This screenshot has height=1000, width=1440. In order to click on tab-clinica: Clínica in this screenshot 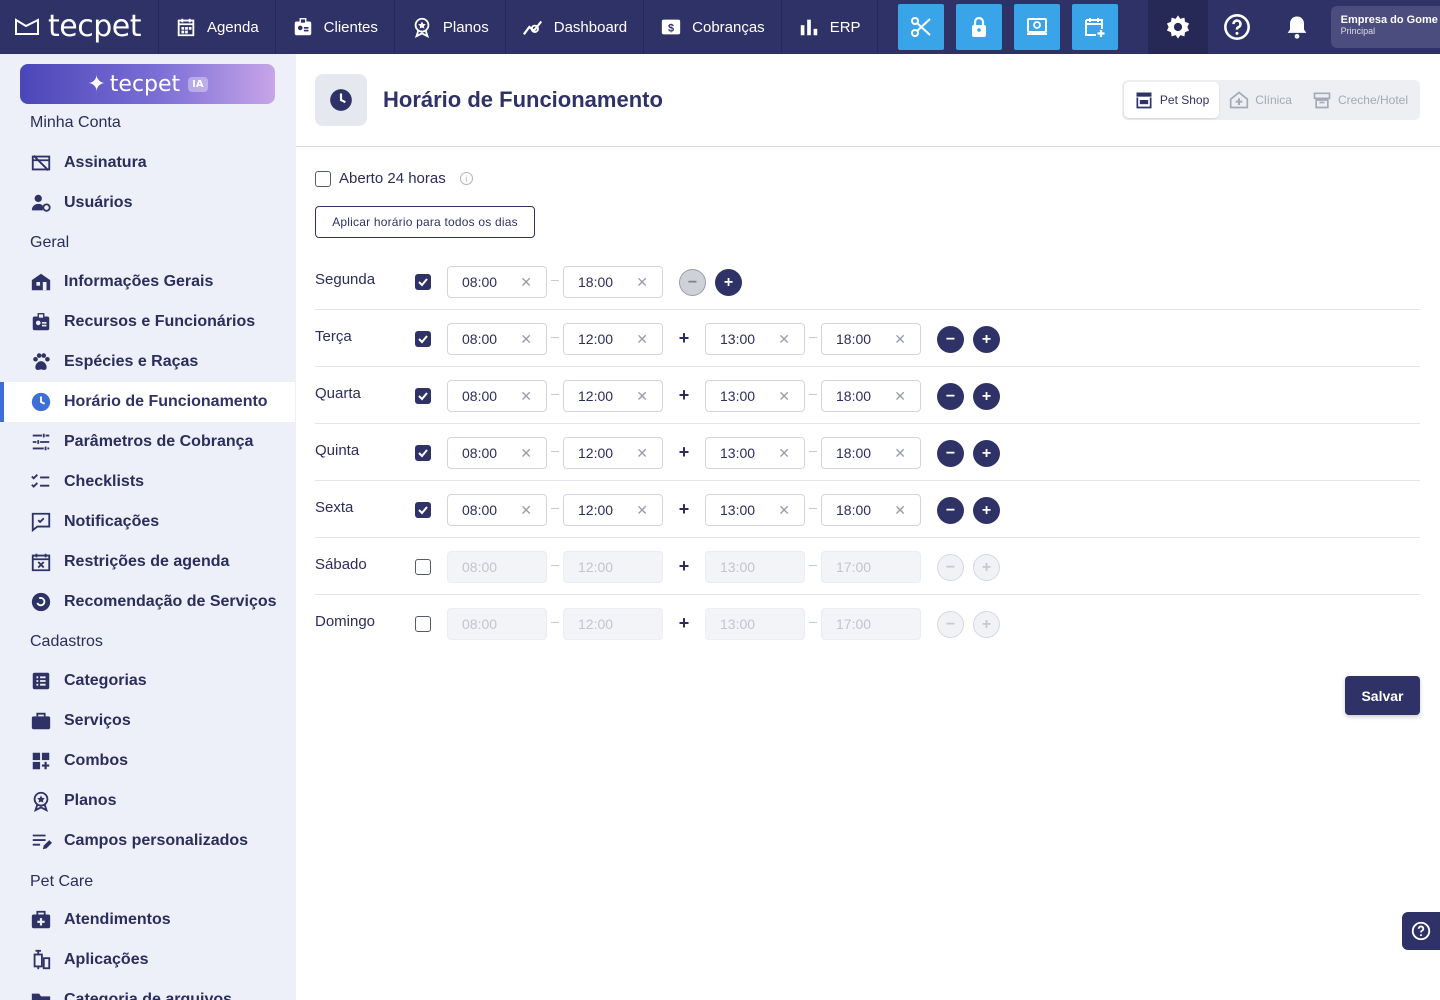, I will do `click(1260, 100)`.